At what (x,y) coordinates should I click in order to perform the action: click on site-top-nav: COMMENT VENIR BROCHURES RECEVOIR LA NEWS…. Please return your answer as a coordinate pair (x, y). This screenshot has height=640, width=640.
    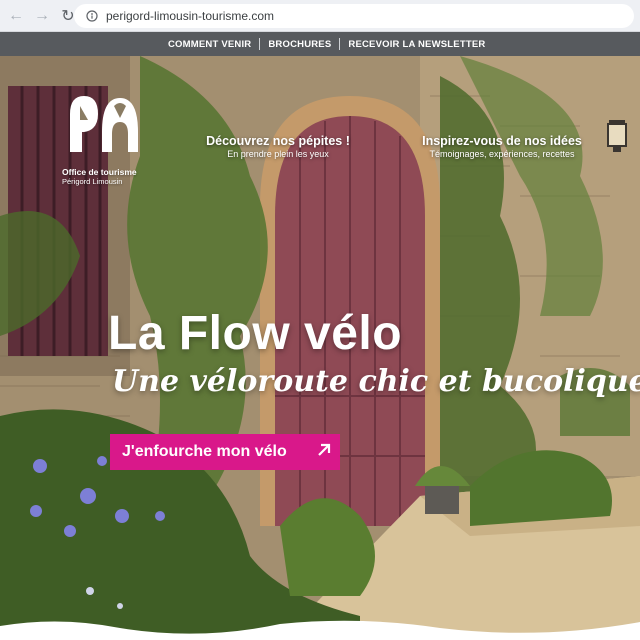
    Looking at the image, I should click on (320, 44).